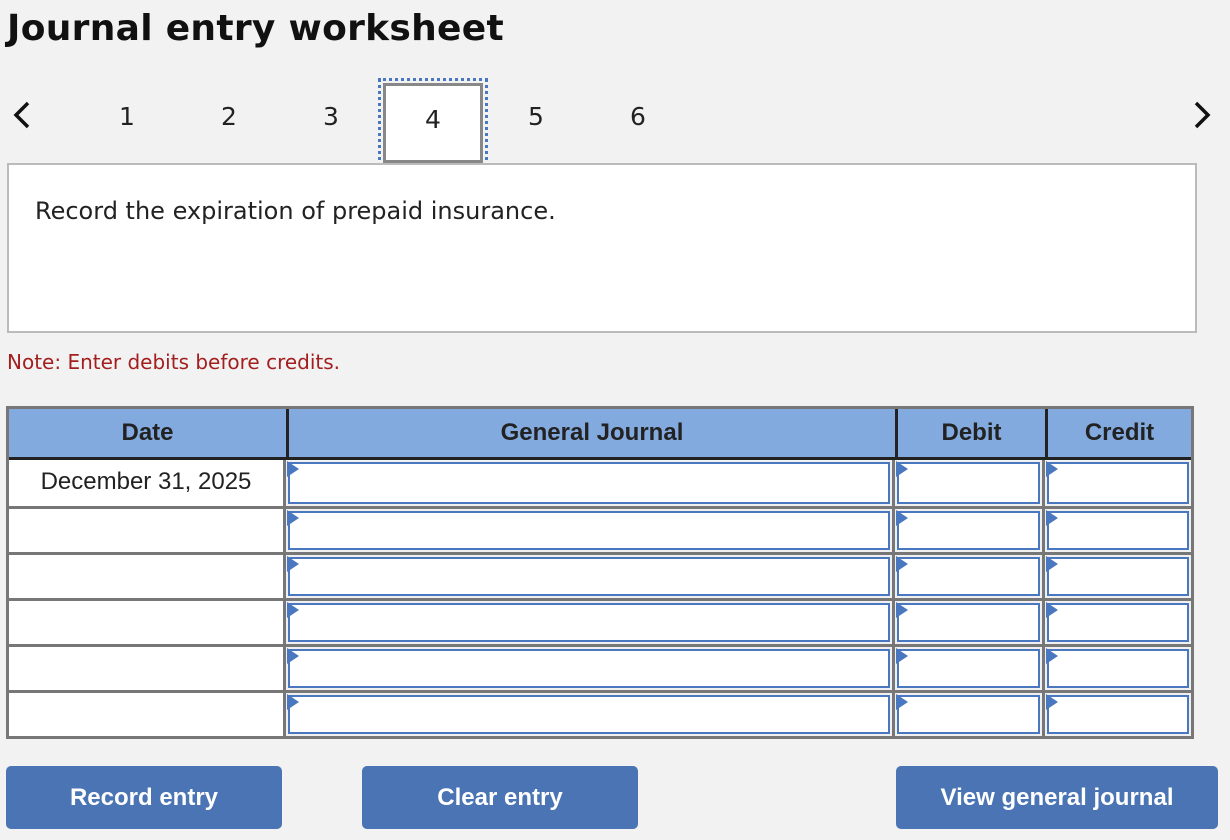 The height and width of the screenshot is (840, 1230). I want to click on date-cell: December 31, 2025, so click(147, 483).